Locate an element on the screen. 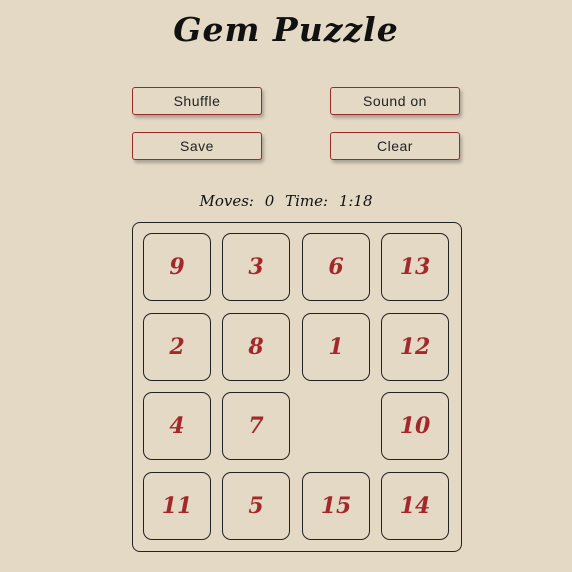 The height and width of the screenshot is (572, 572). moves-label: Moves: is located at coordinates (226, 201).